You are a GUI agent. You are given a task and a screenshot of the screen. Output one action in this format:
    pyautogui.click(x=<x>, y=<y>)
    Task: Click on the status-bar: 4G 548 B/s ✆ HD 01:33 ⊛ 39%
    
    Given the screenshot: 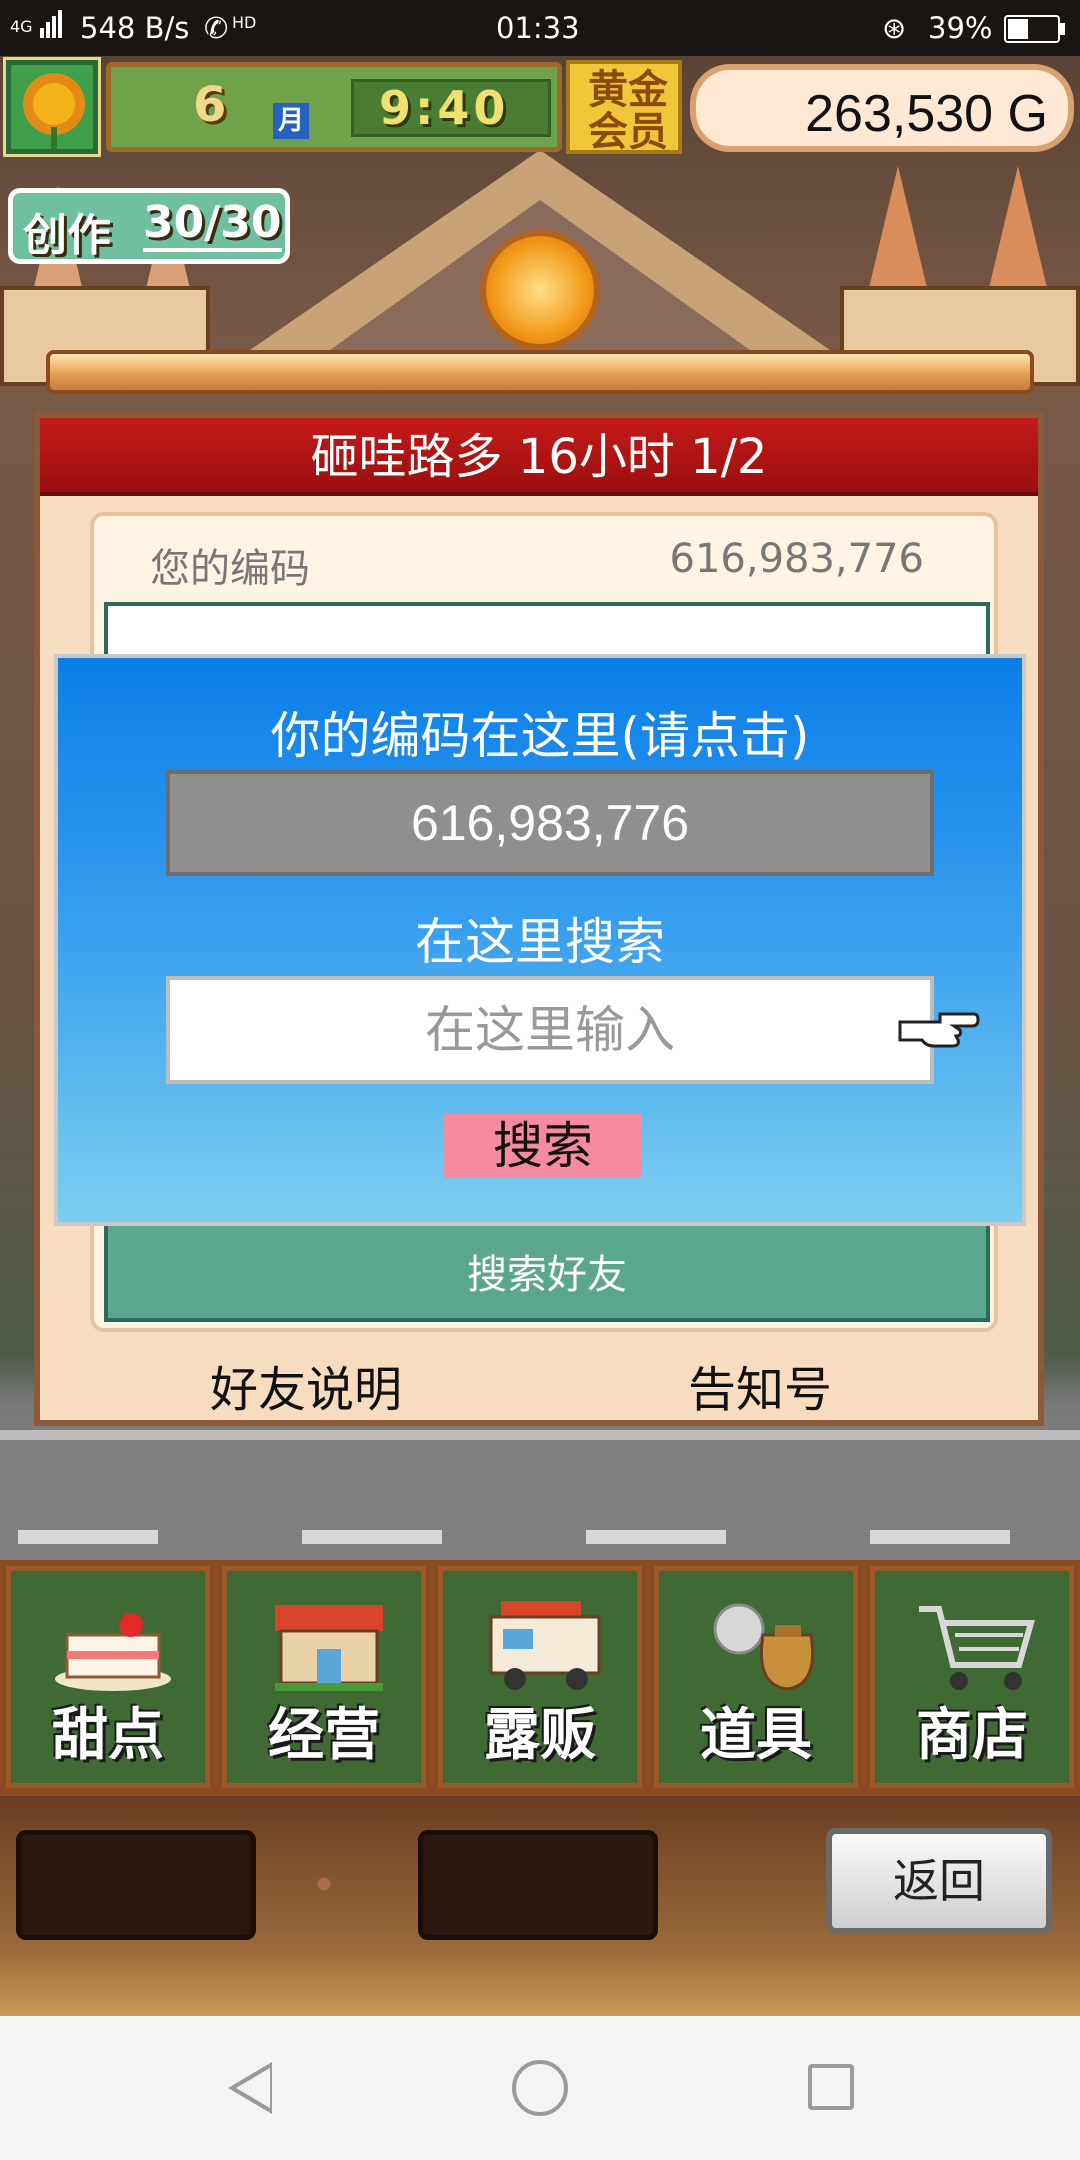 What is the action you would take?
    pyautogui.click(x=540, y=28)
    